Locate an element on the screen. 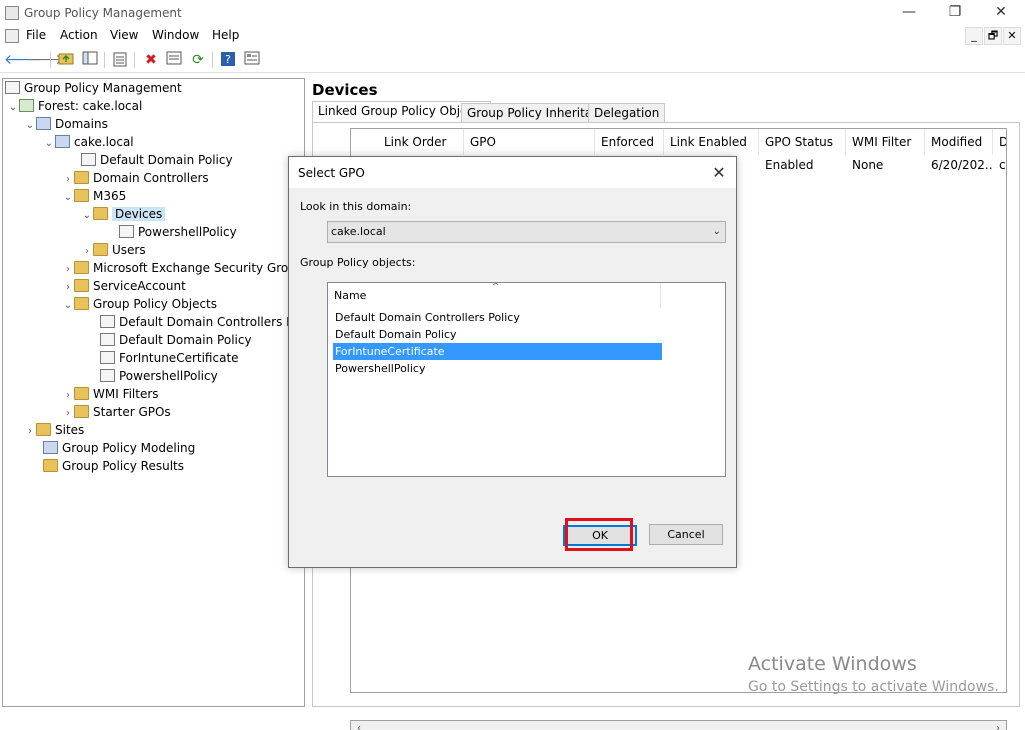 This screenshot has width=1025, height=730. column-header-link-enabled: Link Enabled is located at coordinates (711, 142).